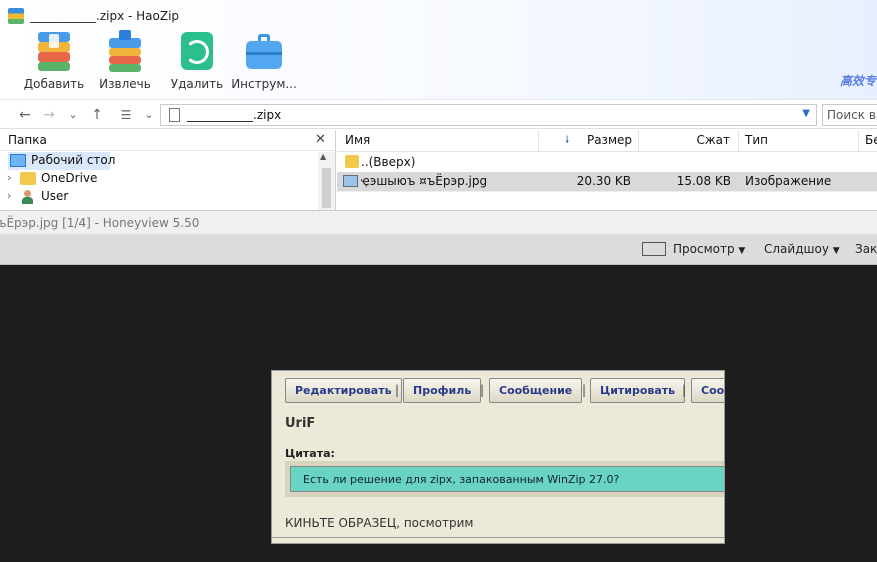 The height and width of the screenshot is (562, 877). I want to click on file-icon, so click(174, 115).